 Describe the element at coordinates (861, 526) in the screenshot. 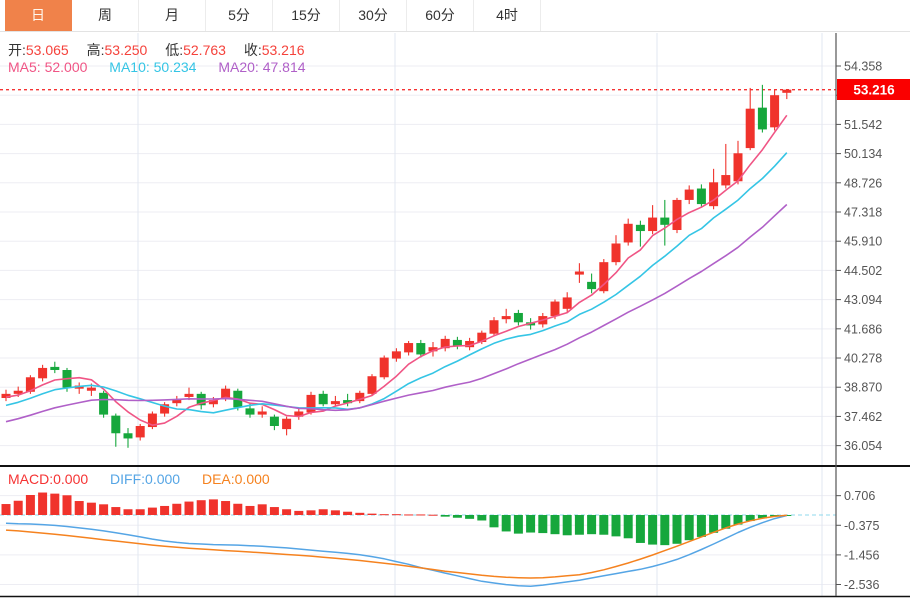

I see `svg-text: -0.375` at that location.